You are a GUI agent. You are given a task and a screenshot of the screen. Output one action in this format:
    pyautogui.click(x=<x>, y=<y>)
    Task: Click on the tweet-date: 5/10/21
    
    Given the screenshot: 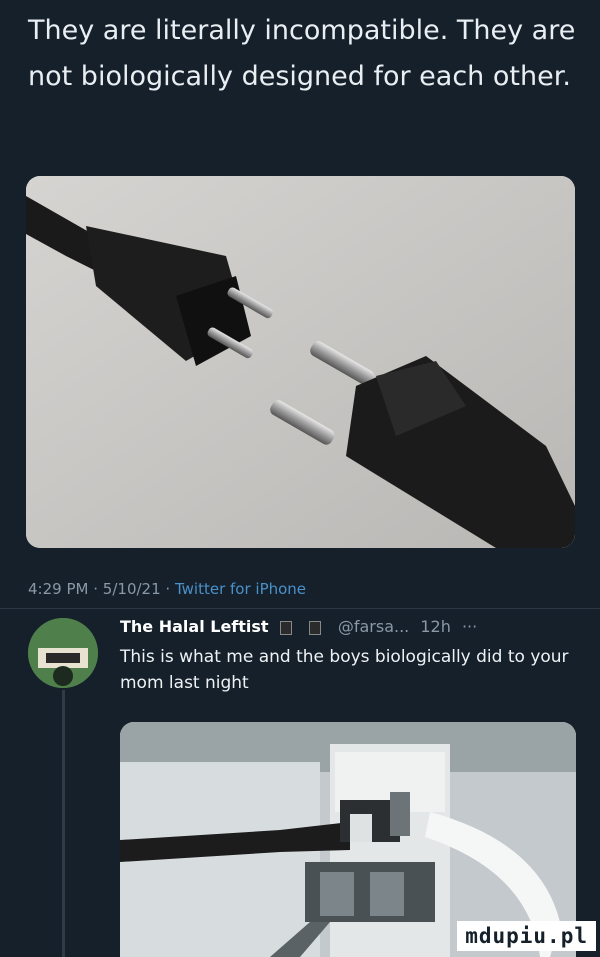 What is the action you would take?
    pyautogui.click(x=131, y=589)
    